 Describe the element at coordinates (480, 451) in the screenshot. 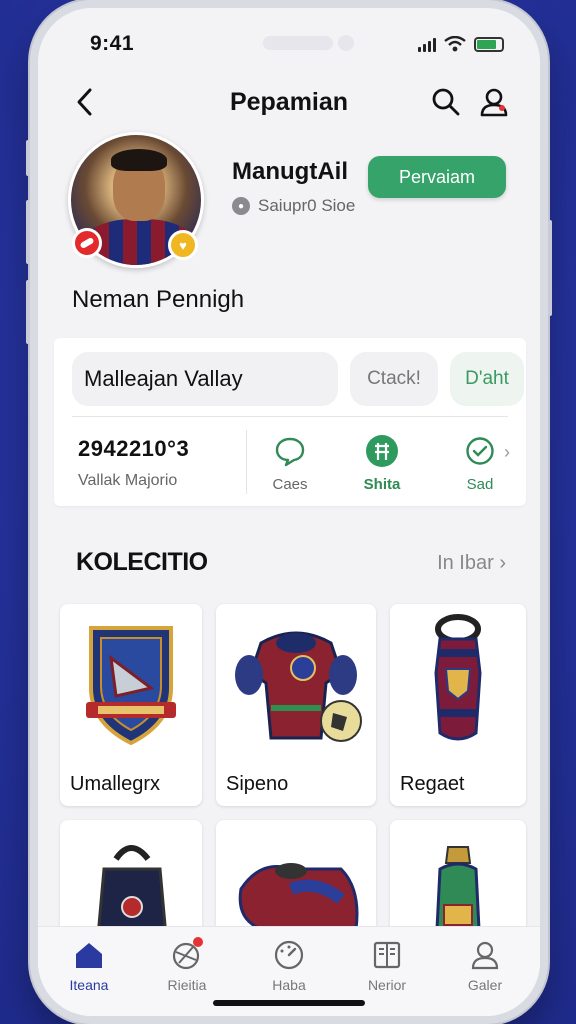

I see `check-circle-icon` at that location.